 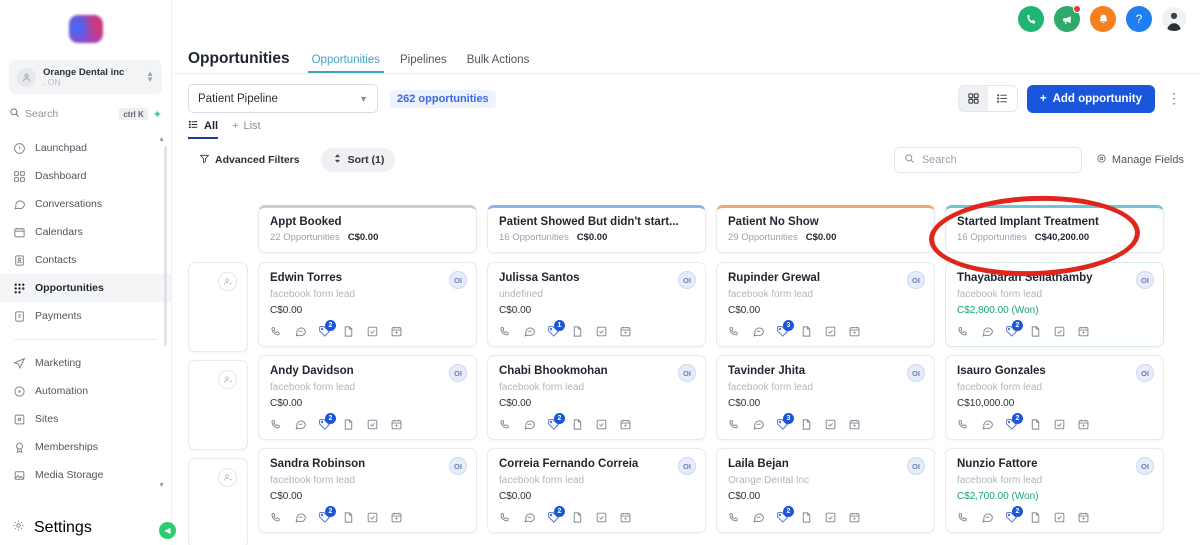 What do you see at coordinates (358, 160) in the screenshot?
I see `sort-button: Sort (1)` at bounding box center [358, 160].